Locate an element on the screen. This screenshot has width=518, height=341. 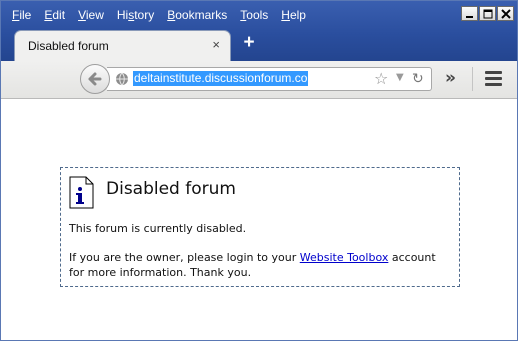
back-arrow-icon is located at coordinates (95, 79).